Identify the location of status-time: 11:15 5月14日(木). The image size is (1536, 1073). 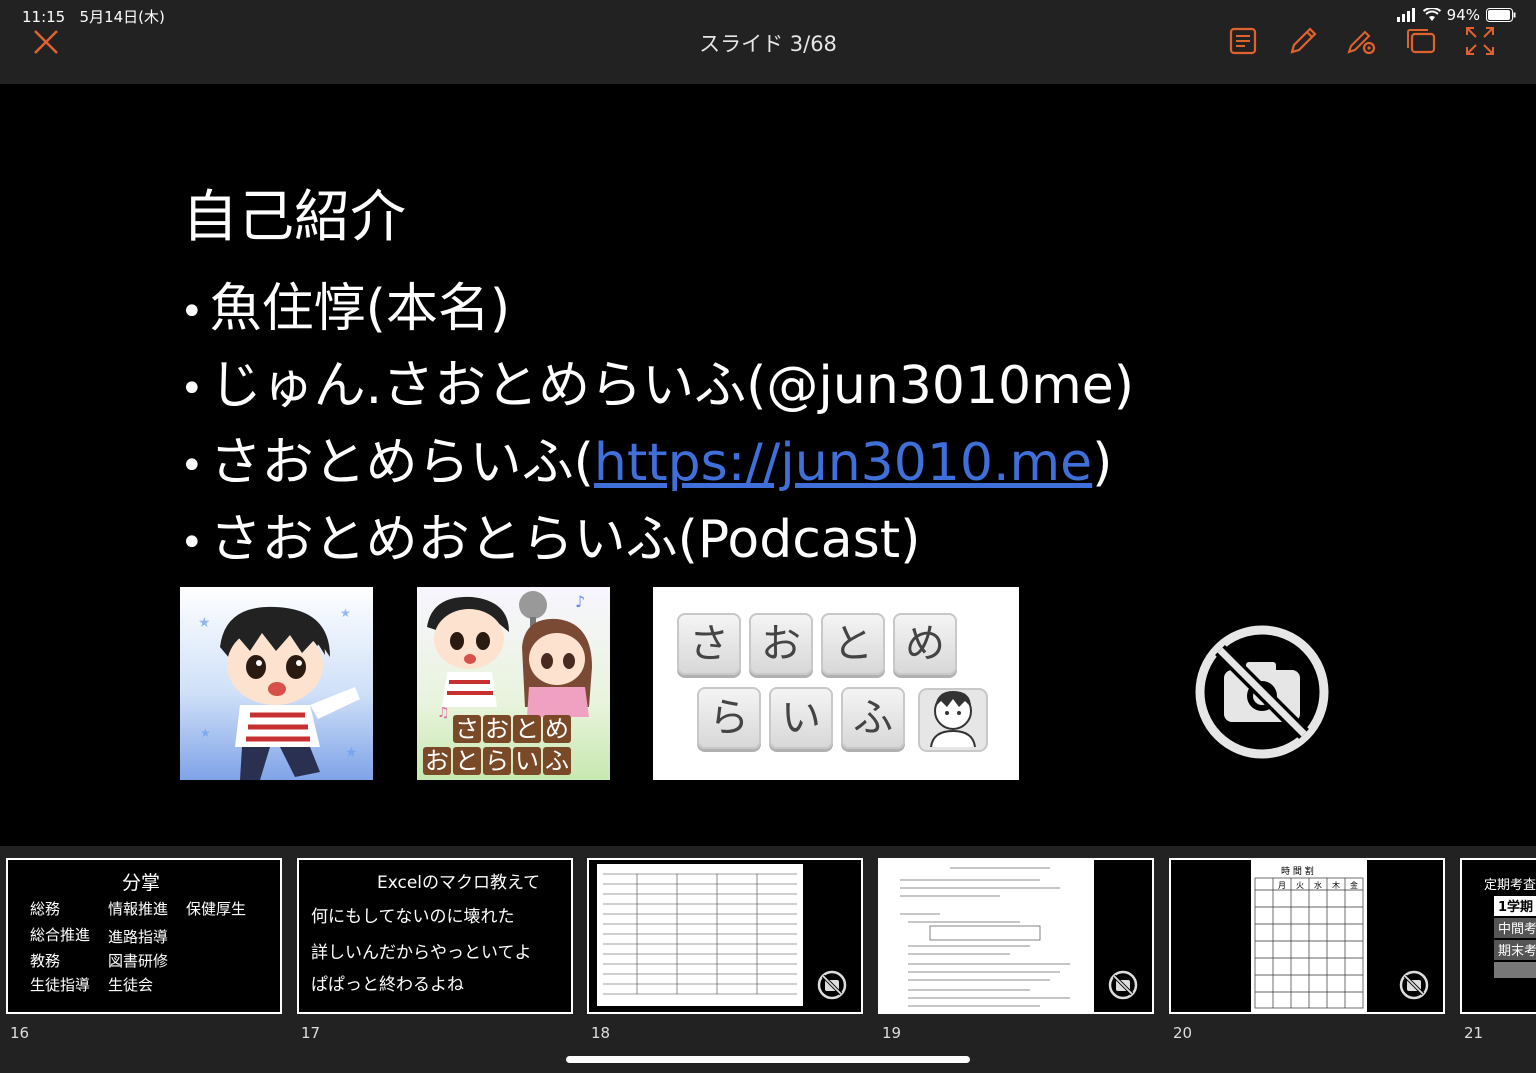
(93, 16).